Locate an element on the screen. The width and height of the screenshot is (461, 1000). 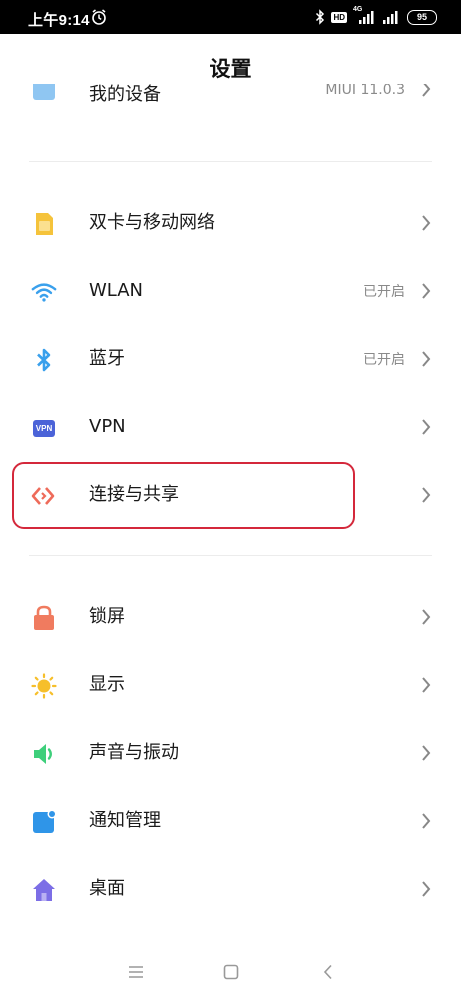
menu-button is located at coordinates (136, 972).